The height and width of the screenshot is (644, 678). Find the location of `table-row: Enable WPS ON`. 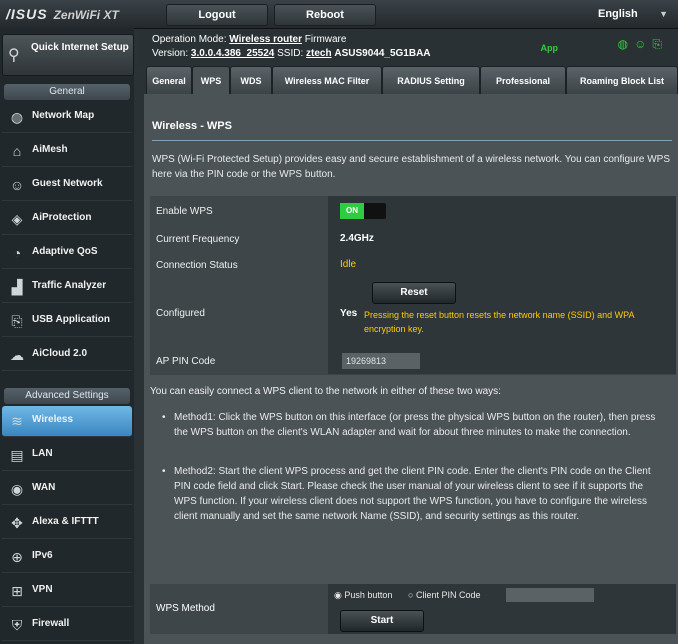

table-row: Enable WPS ON is located at coordinates (413, 211).